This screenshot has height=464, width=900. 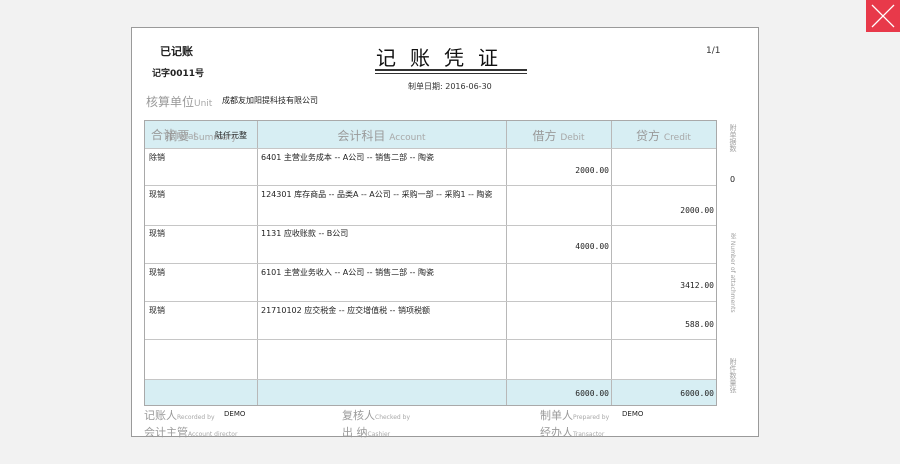 I want to click on recorded-by-value: DEMO, so click(x=235, y=414).